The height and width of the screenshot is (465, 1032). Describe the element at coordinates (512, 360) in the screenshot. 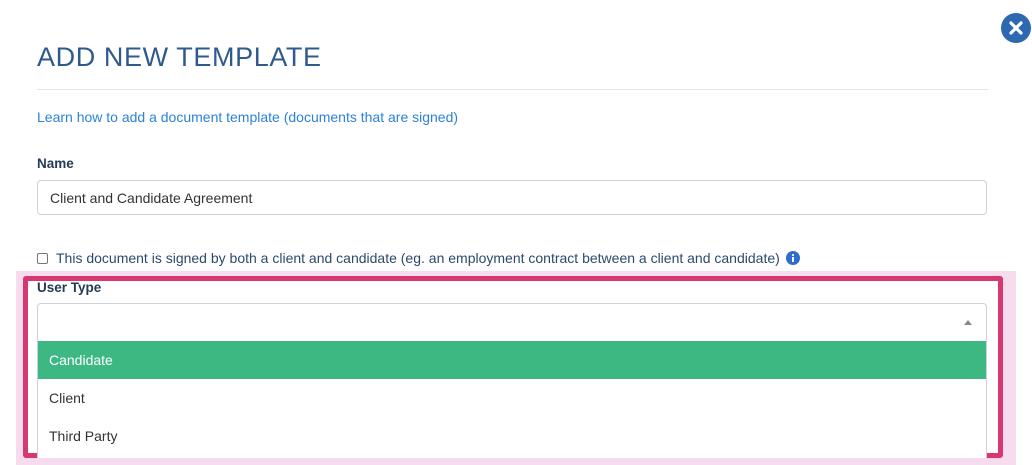

I see `option-candidate: Candidate` at that location.